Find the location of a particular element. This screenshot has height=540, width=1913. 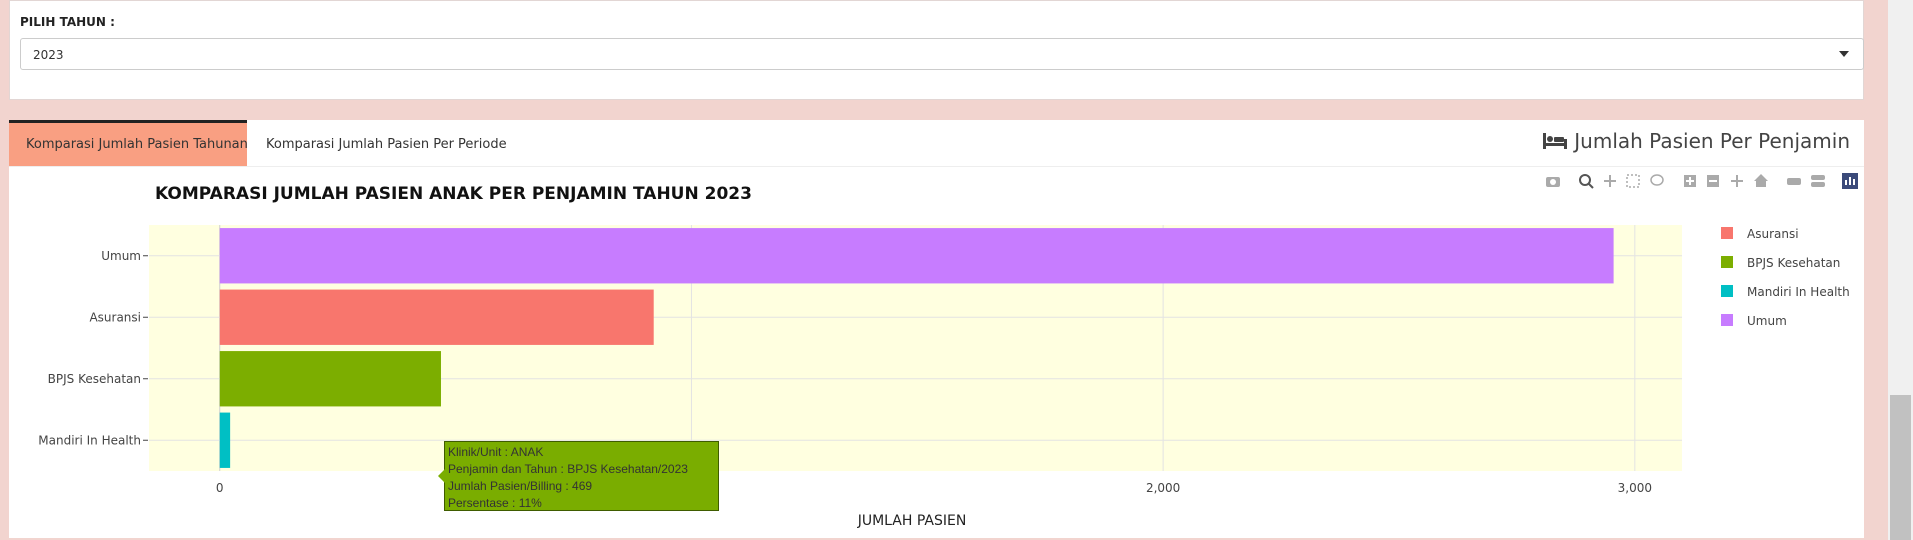

chevron-down-icon is located at coordinates (1844, 54).